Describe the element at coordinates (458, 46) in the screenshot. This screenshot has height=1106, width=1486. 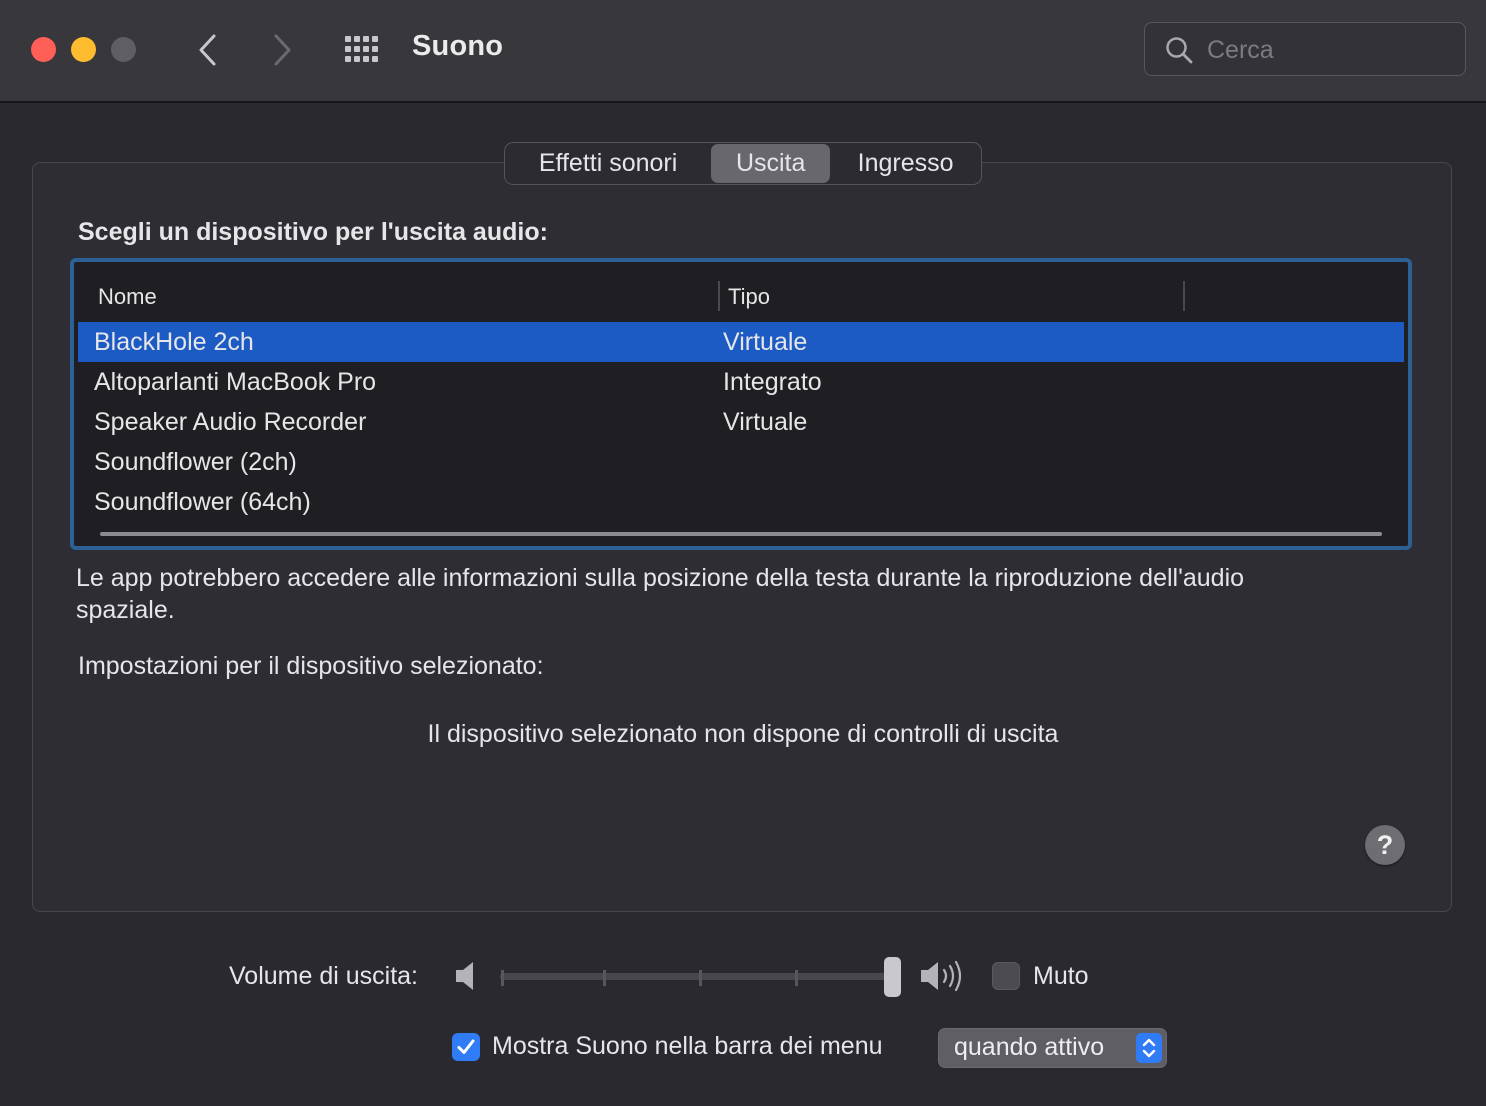
I see `window-title: Suono` at that location.